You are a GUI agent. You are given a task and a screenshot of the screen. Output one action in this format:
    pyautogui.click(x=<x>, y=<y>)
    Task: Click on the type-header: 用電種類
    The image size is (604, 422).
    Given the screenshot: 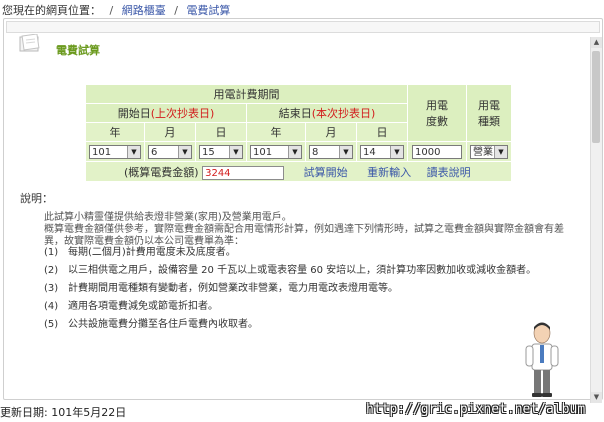 What is the action you would take?
    pyautogui.click(x=489, y=113)
    